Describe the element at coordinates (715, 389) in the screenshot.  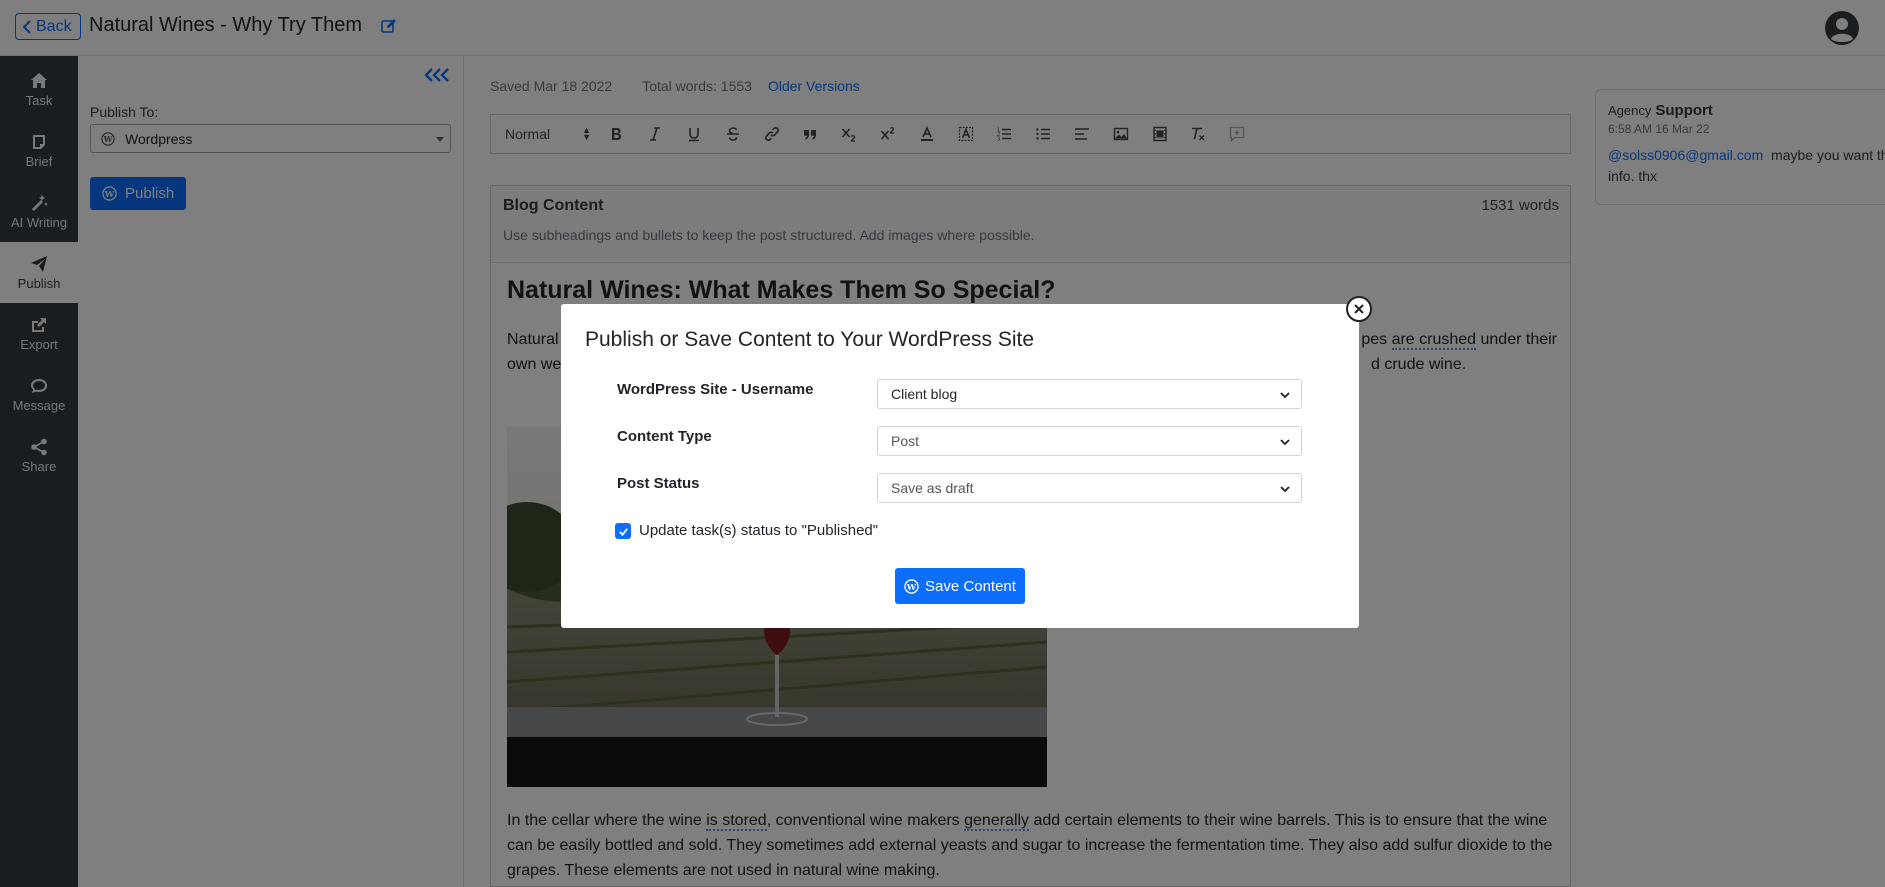
I see `site-username-label: WordPress Site - Username` at that location.